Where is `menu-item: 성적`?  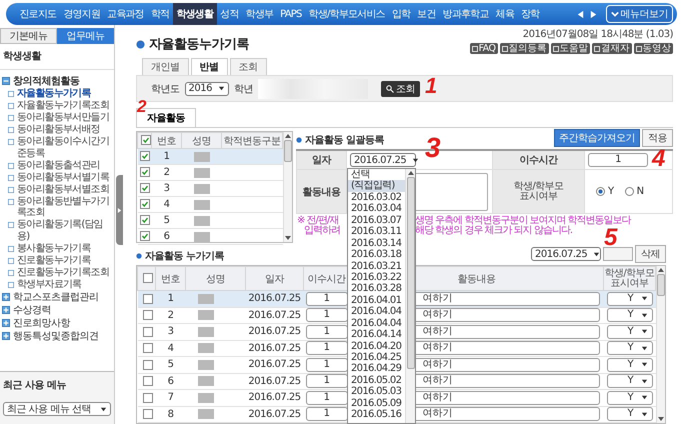 menu-item: 성적 is located at coordinates (229, 14).